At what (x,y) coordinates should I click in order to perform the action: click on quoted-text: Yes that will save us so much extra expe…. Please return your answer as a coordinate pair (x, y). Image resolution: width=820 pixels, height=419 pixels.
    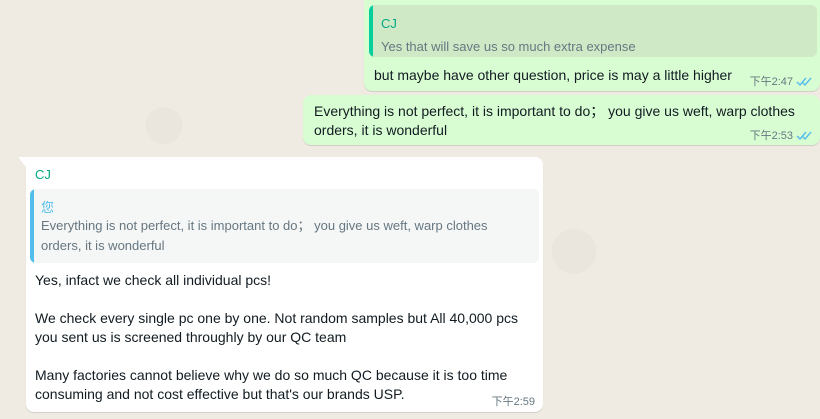
    Looking at the image, I should click on (508, 46).